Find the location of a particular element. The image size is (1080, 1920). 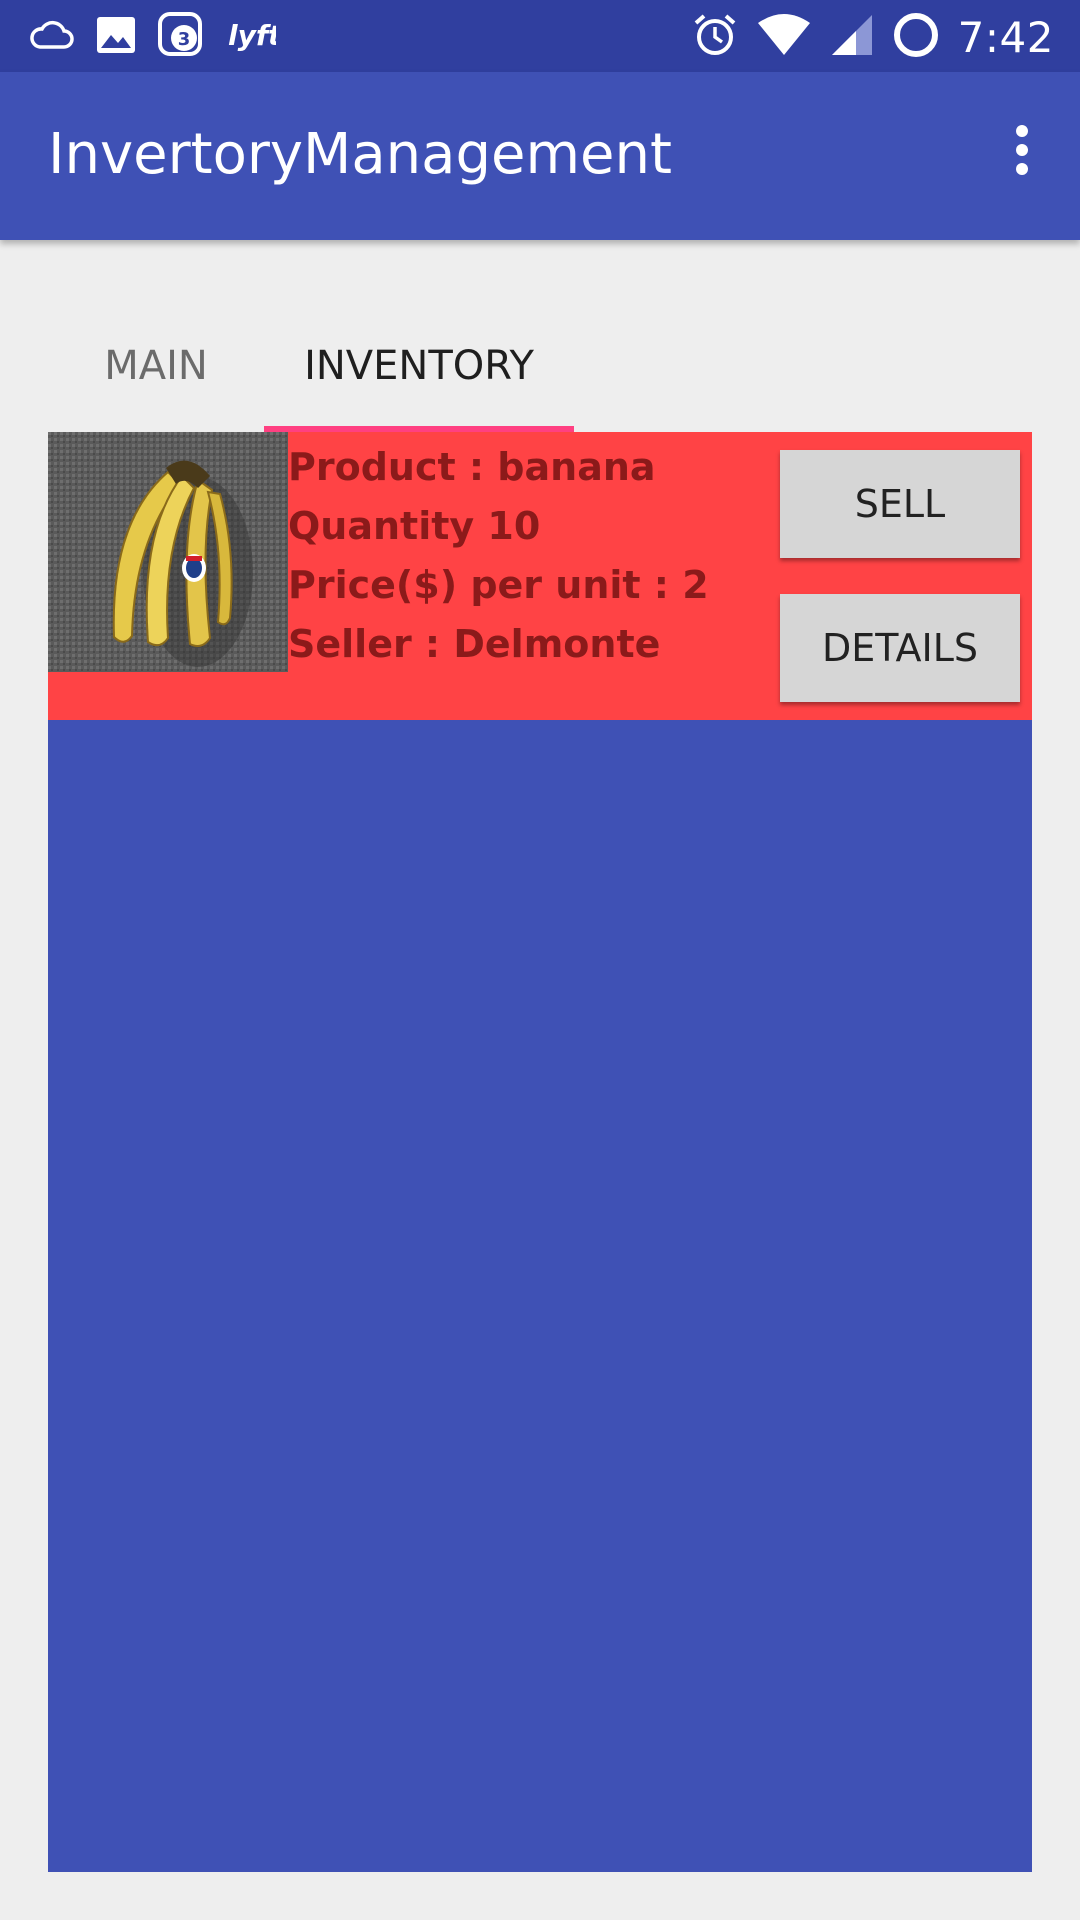

app-title: InvertoryManagement is located at coordinates (360, 154).